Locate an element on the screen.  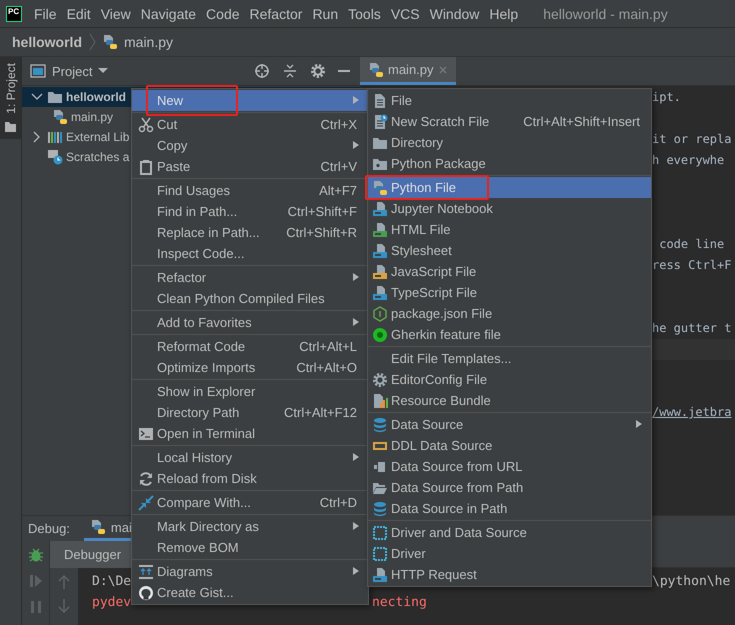
app-logo: PC is located at coordinates (14, 14).